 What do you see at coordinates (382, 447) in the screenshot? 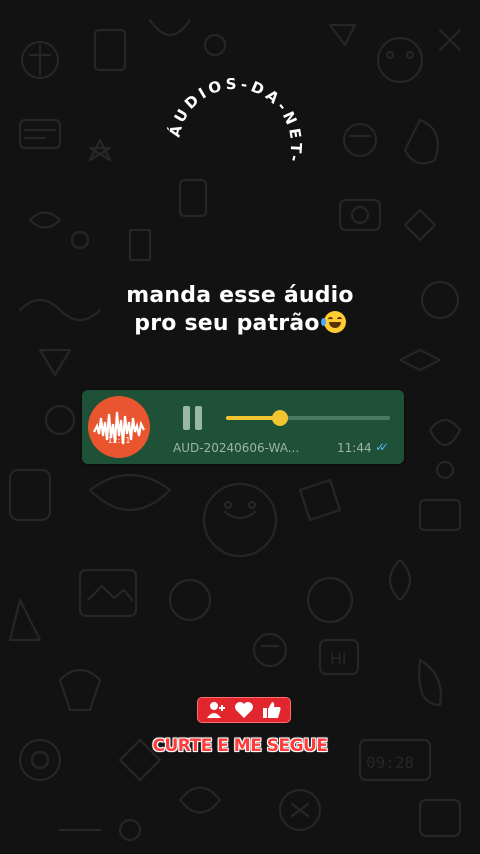
I see `read-receipt-icon: ✓✓` at bounding box center [382, 447].